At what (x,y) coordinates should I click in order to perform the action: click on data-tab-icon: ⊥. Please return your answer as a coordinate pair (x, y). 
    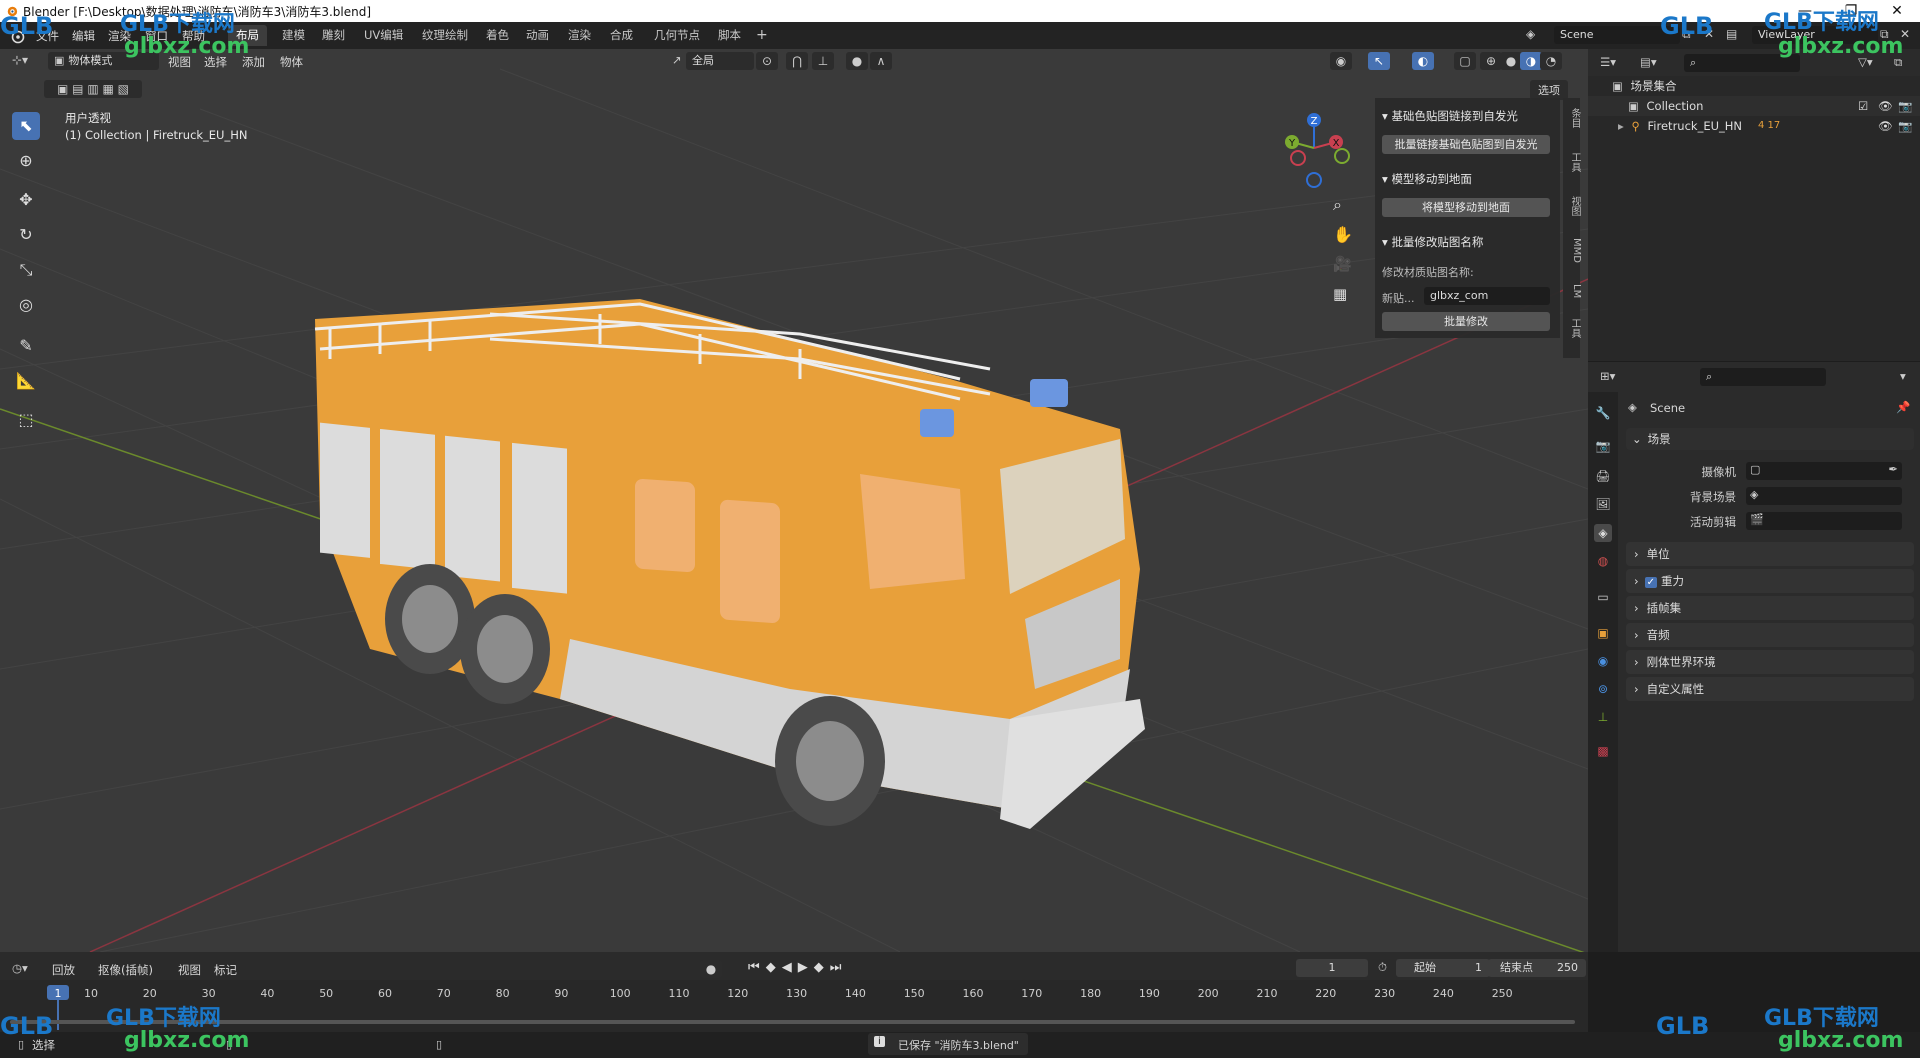
    Looking at the image, I should click on (1603, 717).